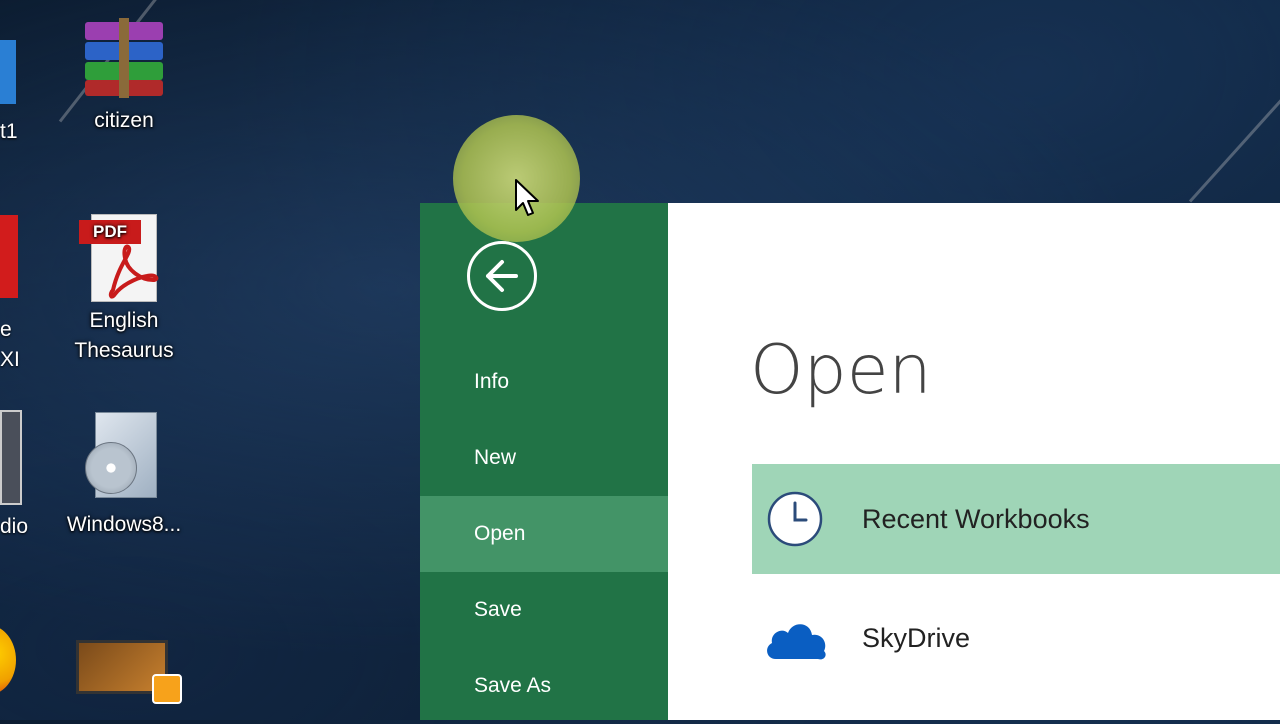 The height and width of the screenshot is (724, 1280). I want to click on page-title: Open, so click(841, 370).